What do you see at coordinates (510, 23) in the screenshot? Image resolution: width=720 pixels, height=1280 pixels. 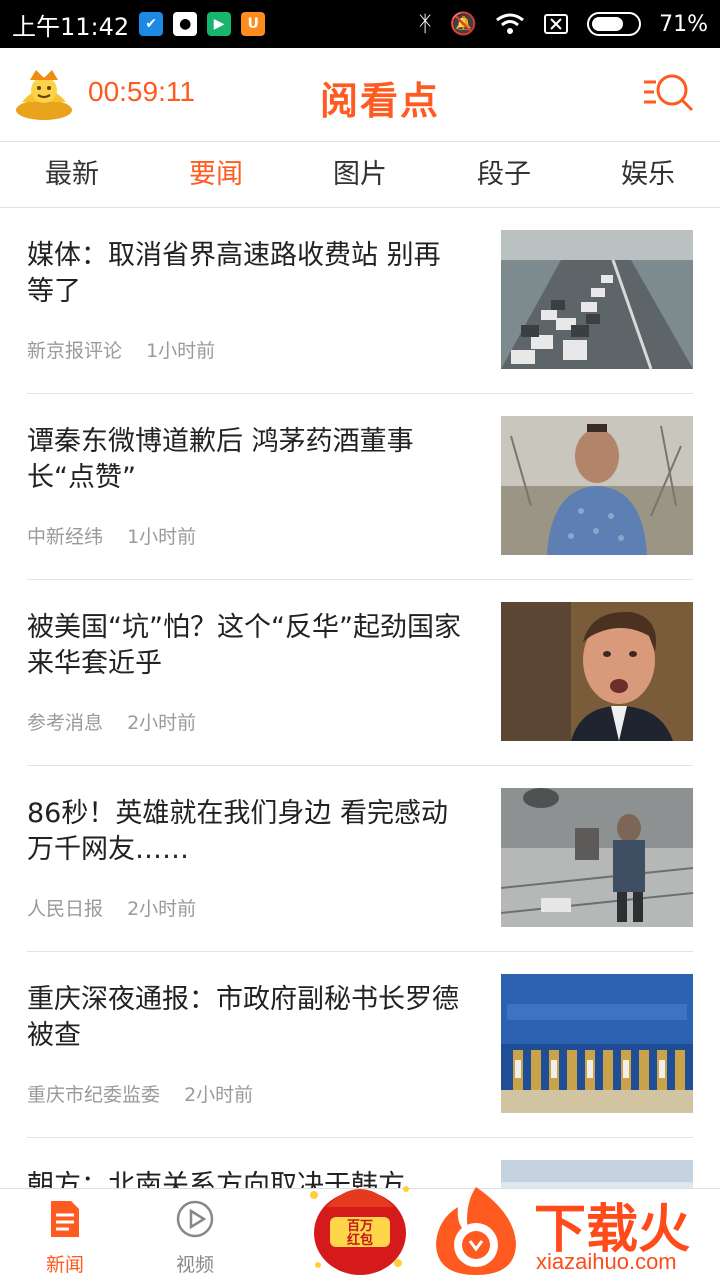 I see `wifi-icon` at bounding box center [510, 23].